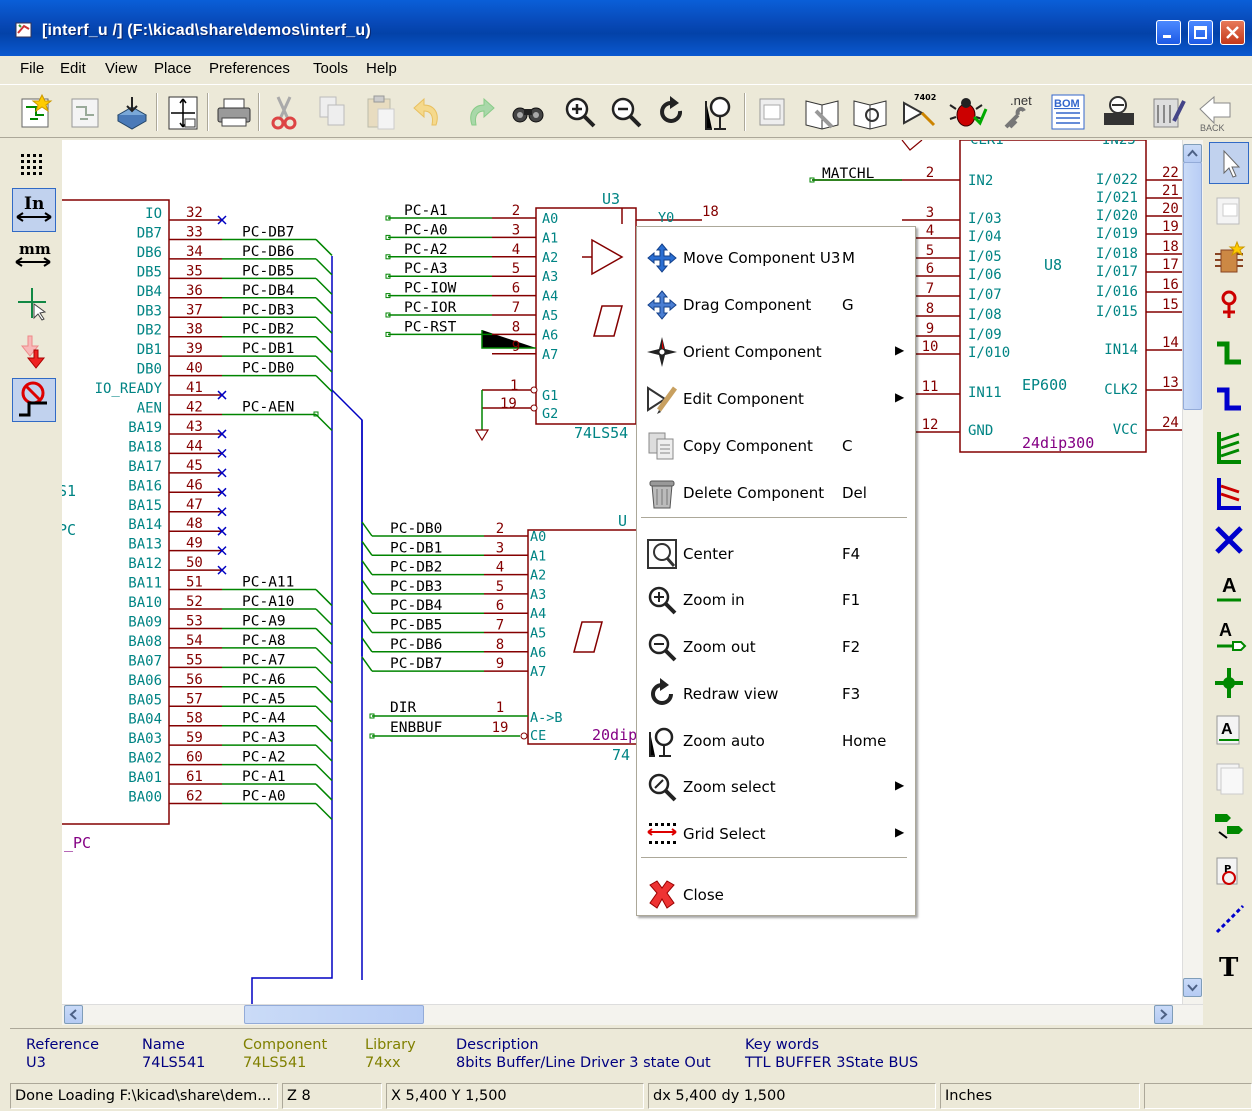  I want to click on menu-item-copy-component: Copy Component C, so click(776, 445).